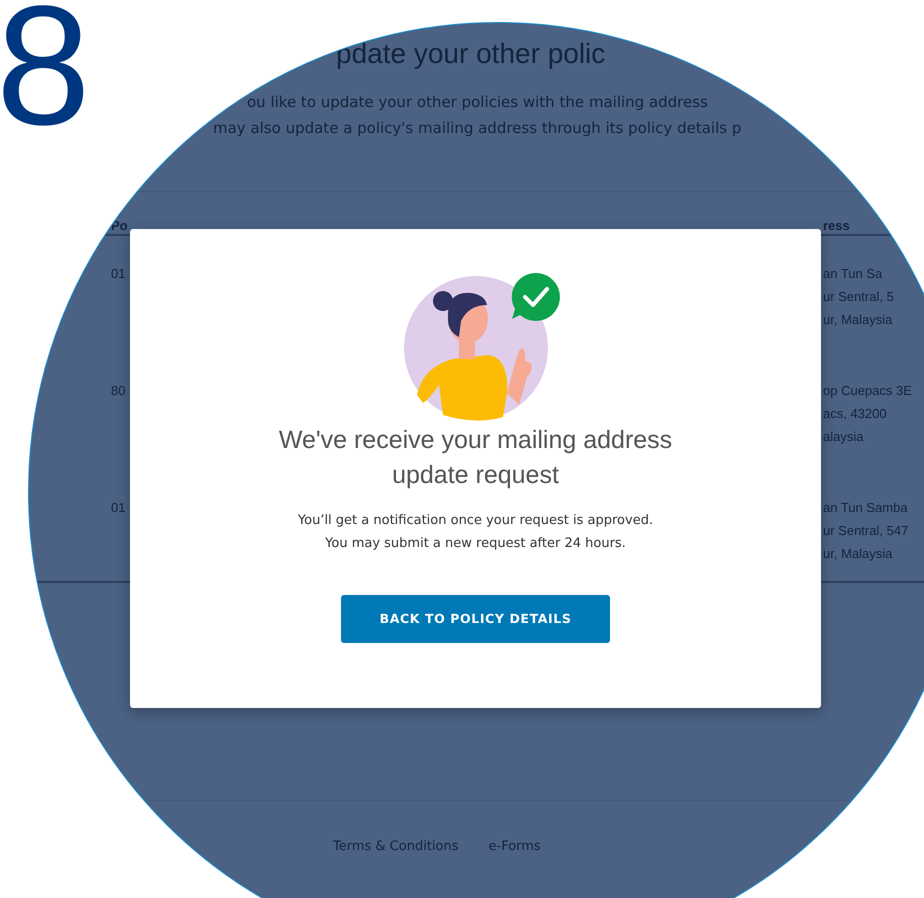 The width and height of the screenshot is (924, 898). Describe the element at coordinates (852, 273) in the screenshot. I see `table-cell: an Tun Sa` at that location.